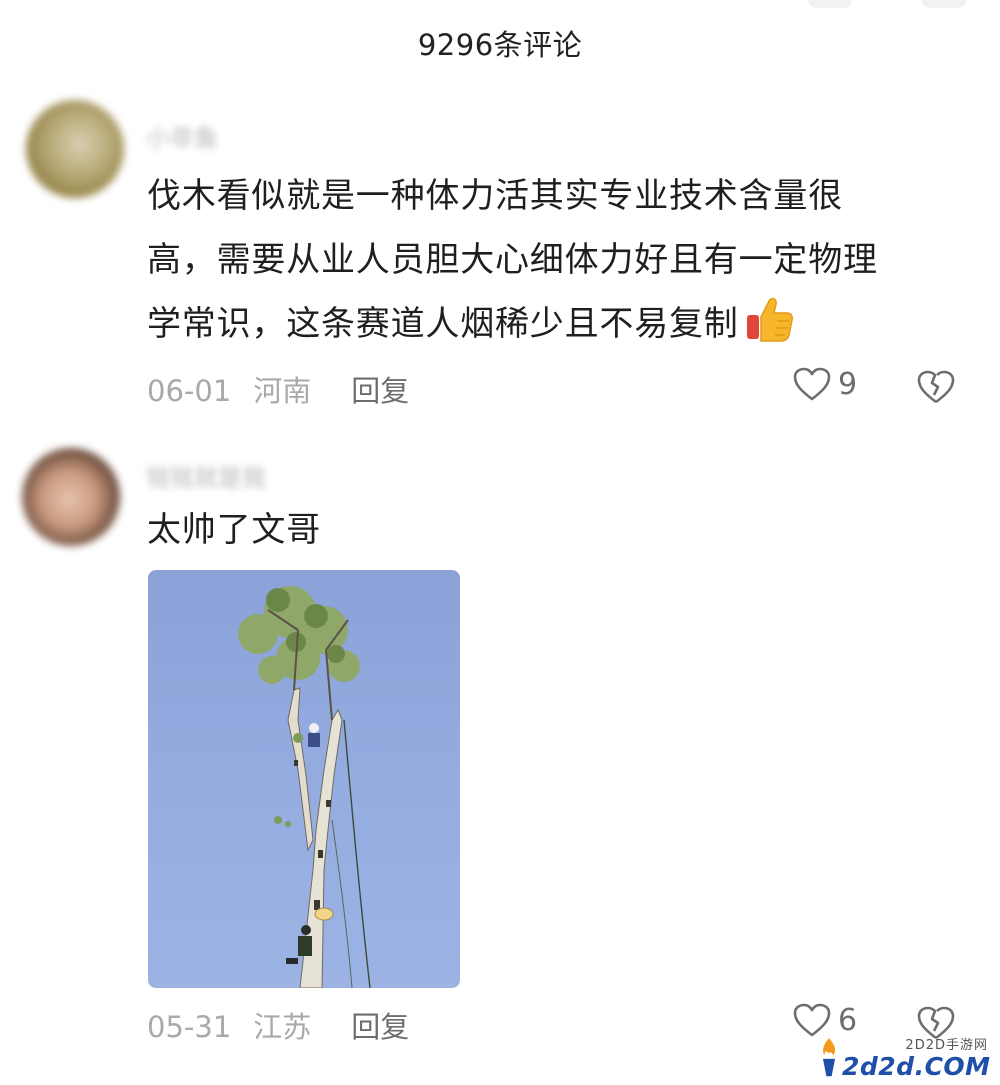  I want to click on username: 铭铭就是我, so click(206, 475).